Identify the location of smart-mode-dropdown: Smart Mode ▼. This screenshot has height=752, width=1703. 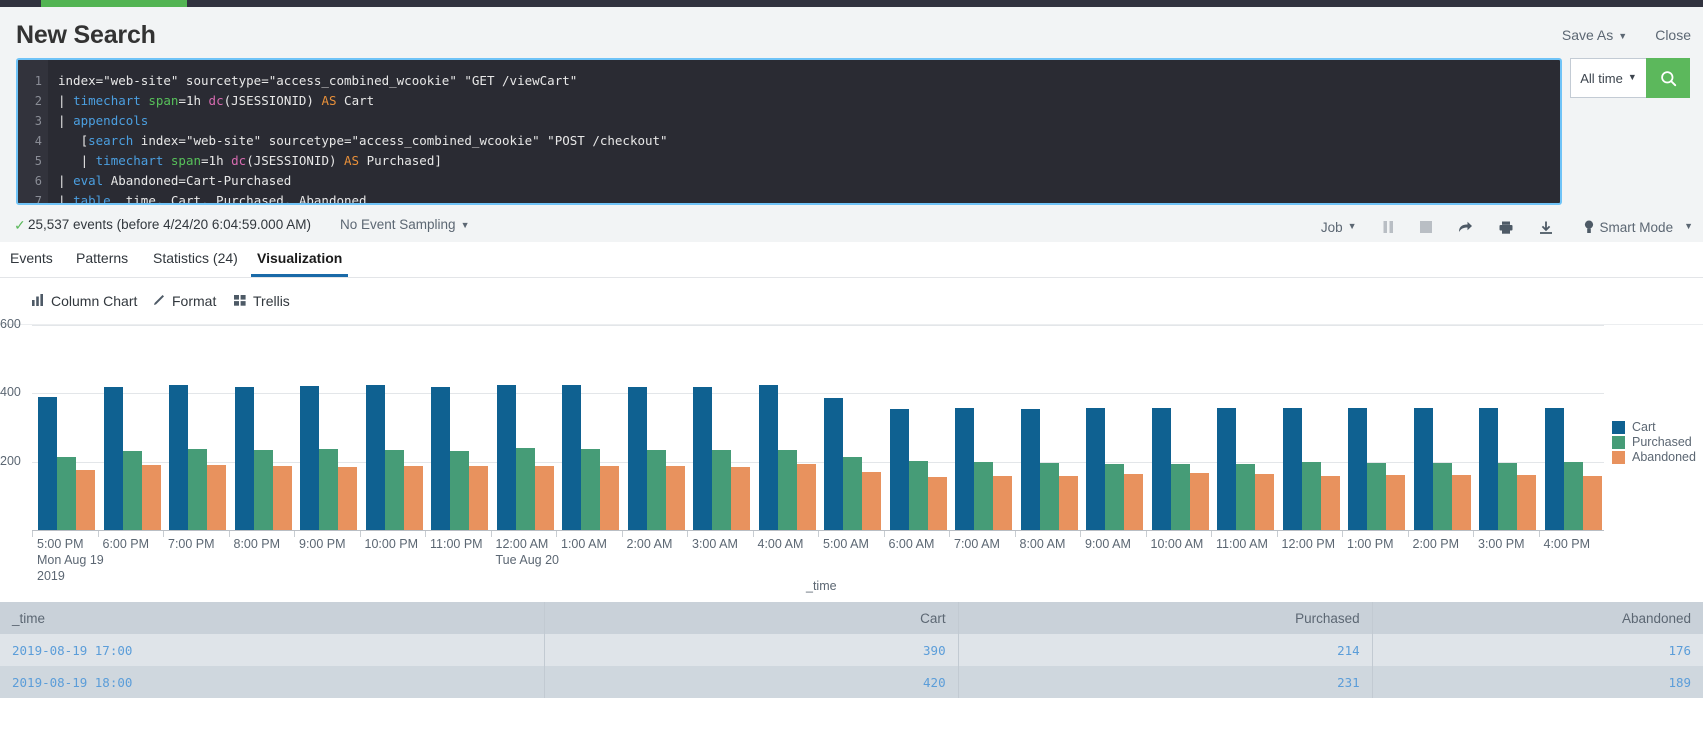
(1629, 227).